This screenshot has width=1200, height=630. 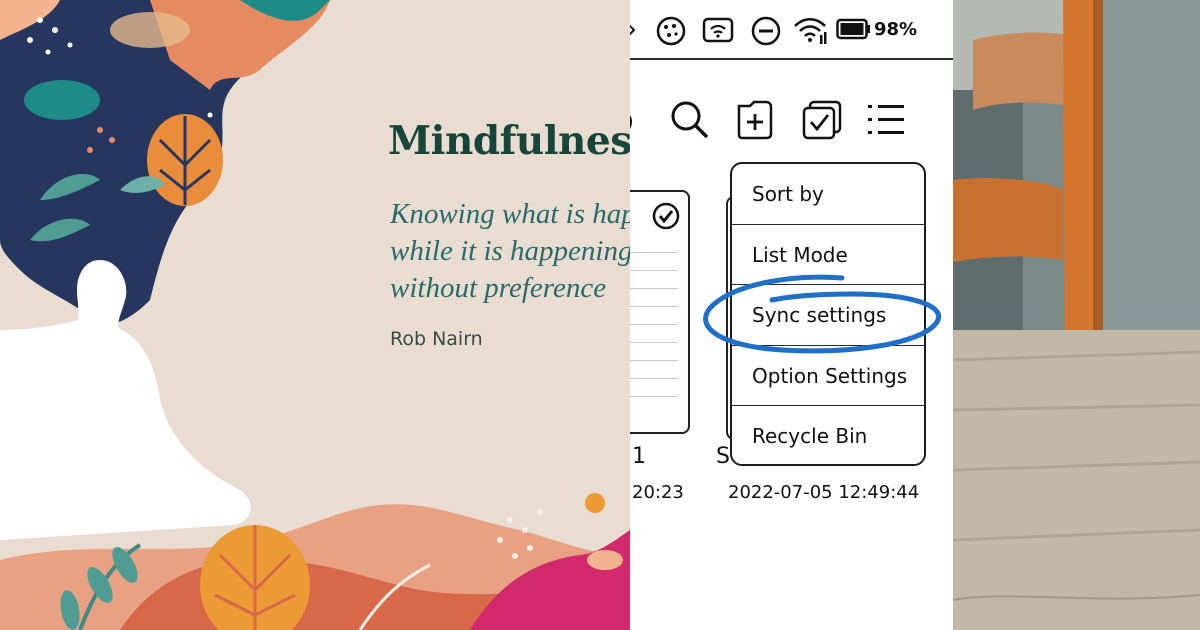 I want to click on checkmark-icon, so click(x=666, y=216).